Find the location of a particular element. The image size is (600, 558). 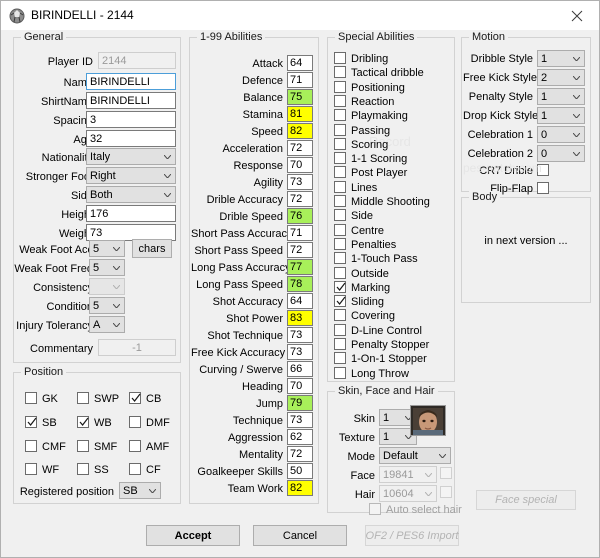

weak-foot-freq-select: 5 is located at coordinates (107, 267).